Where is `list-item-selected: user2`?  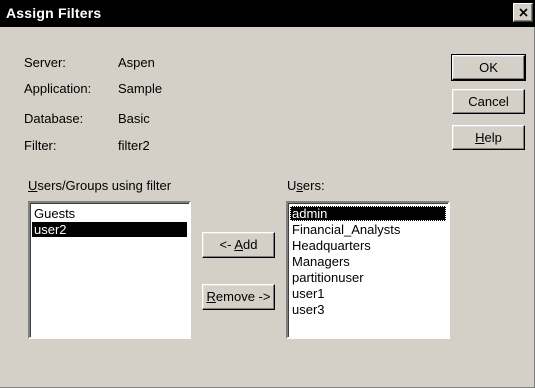
list-item-selected: user2 is located at coordinates (109, 229).